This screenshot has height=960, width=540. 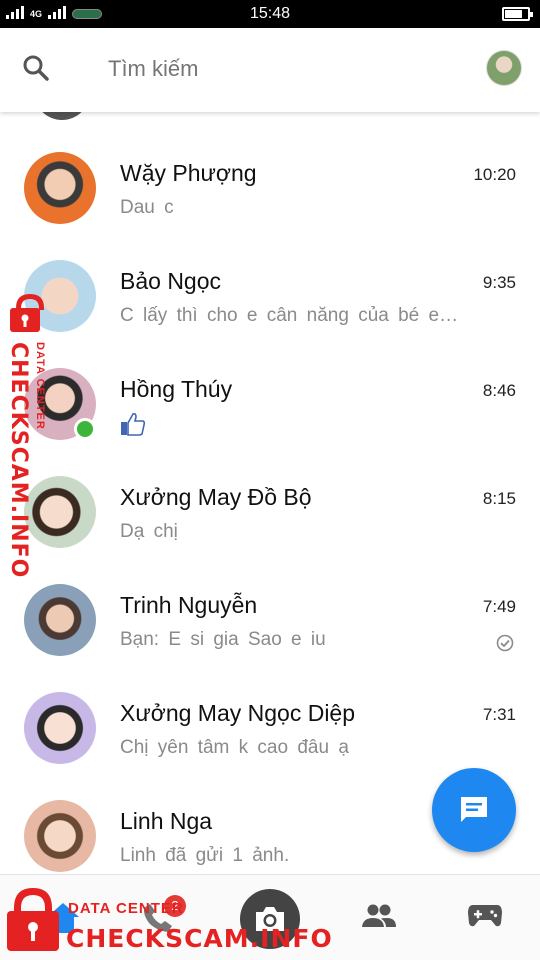 I want to click on contact-name: Hồng Thúy, so click(x=176, y=389).